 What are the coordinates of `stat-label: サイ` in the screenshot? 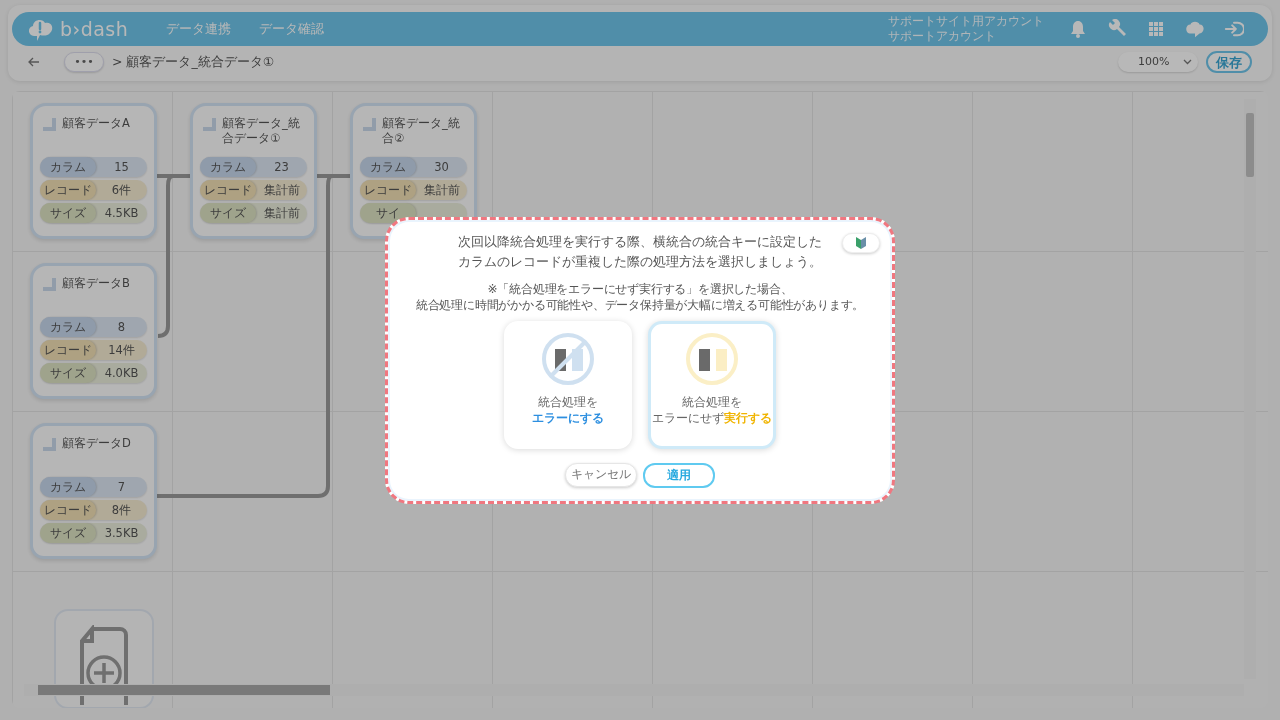 It's located at (388, 213).